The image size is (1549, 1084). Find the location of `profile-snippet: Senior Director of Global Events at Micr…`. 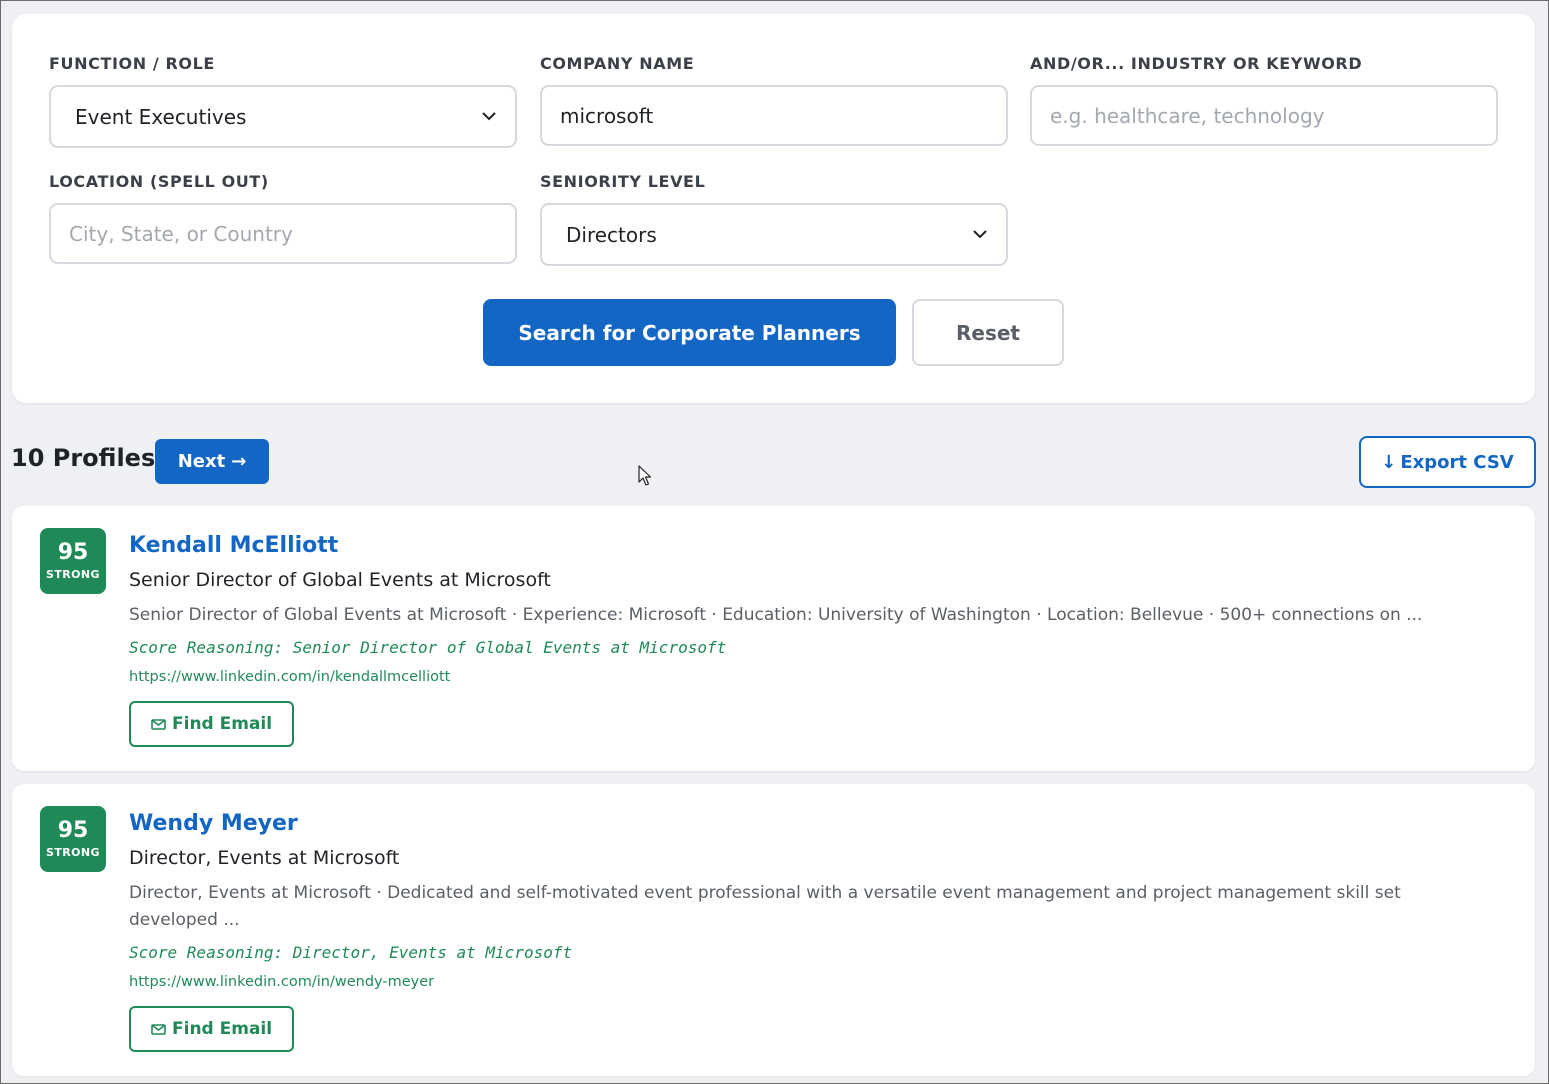

profile-snippet: Senior Director of Global Events at Micr… is located at coordinates (776, 615).